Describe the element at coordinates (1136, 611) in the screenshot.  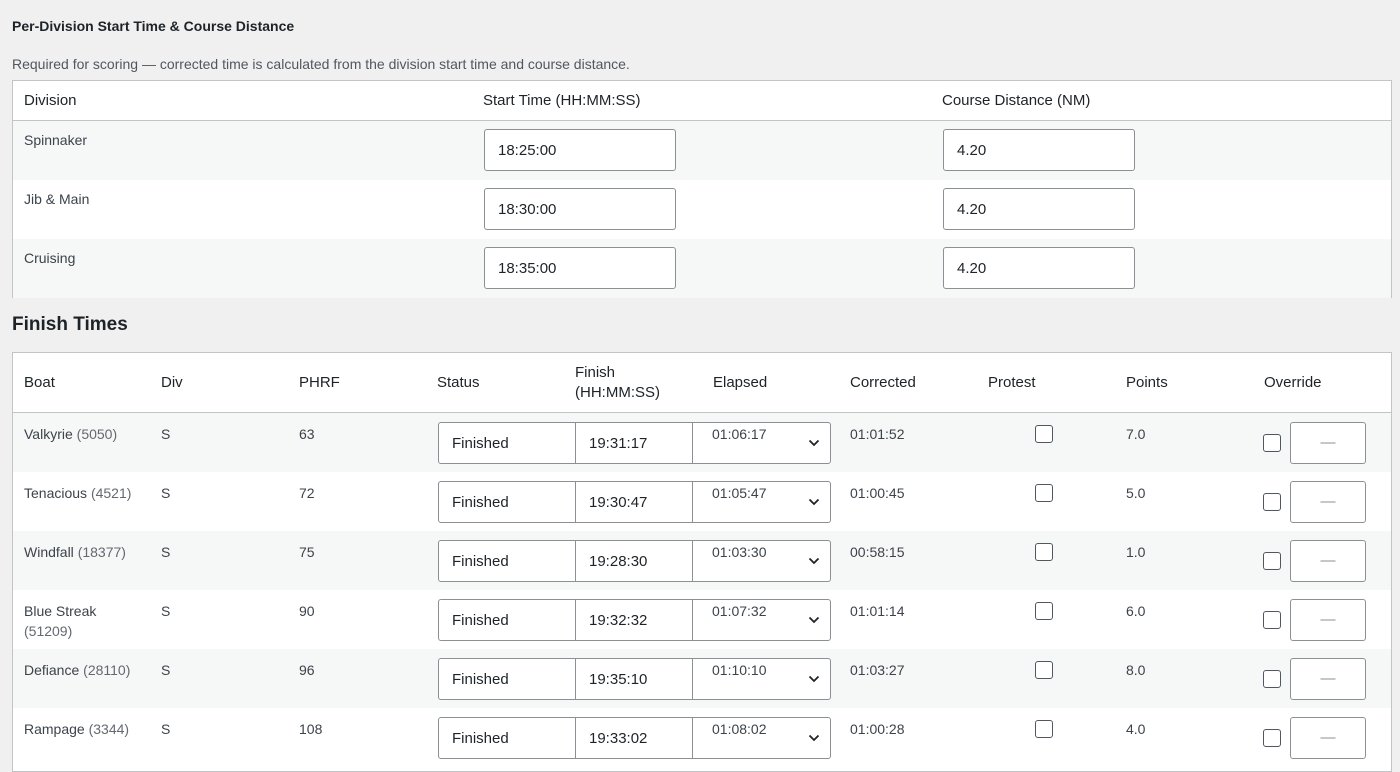
I see `points-cell: 6.0` at that location.